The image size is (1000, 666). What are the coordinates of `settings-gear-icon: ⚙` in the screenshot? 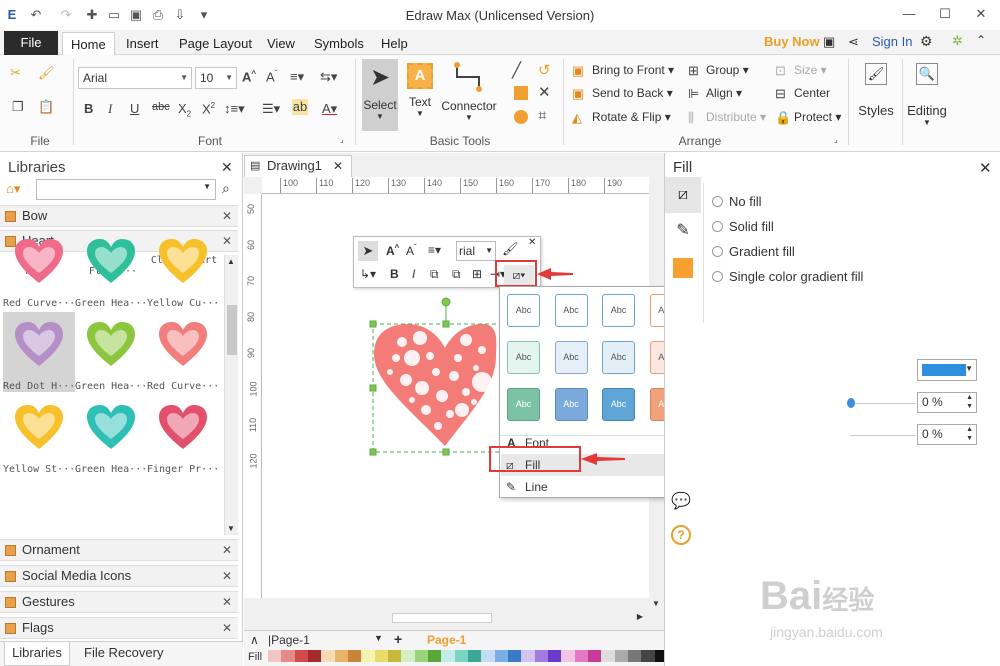 It's located at (926, 41).